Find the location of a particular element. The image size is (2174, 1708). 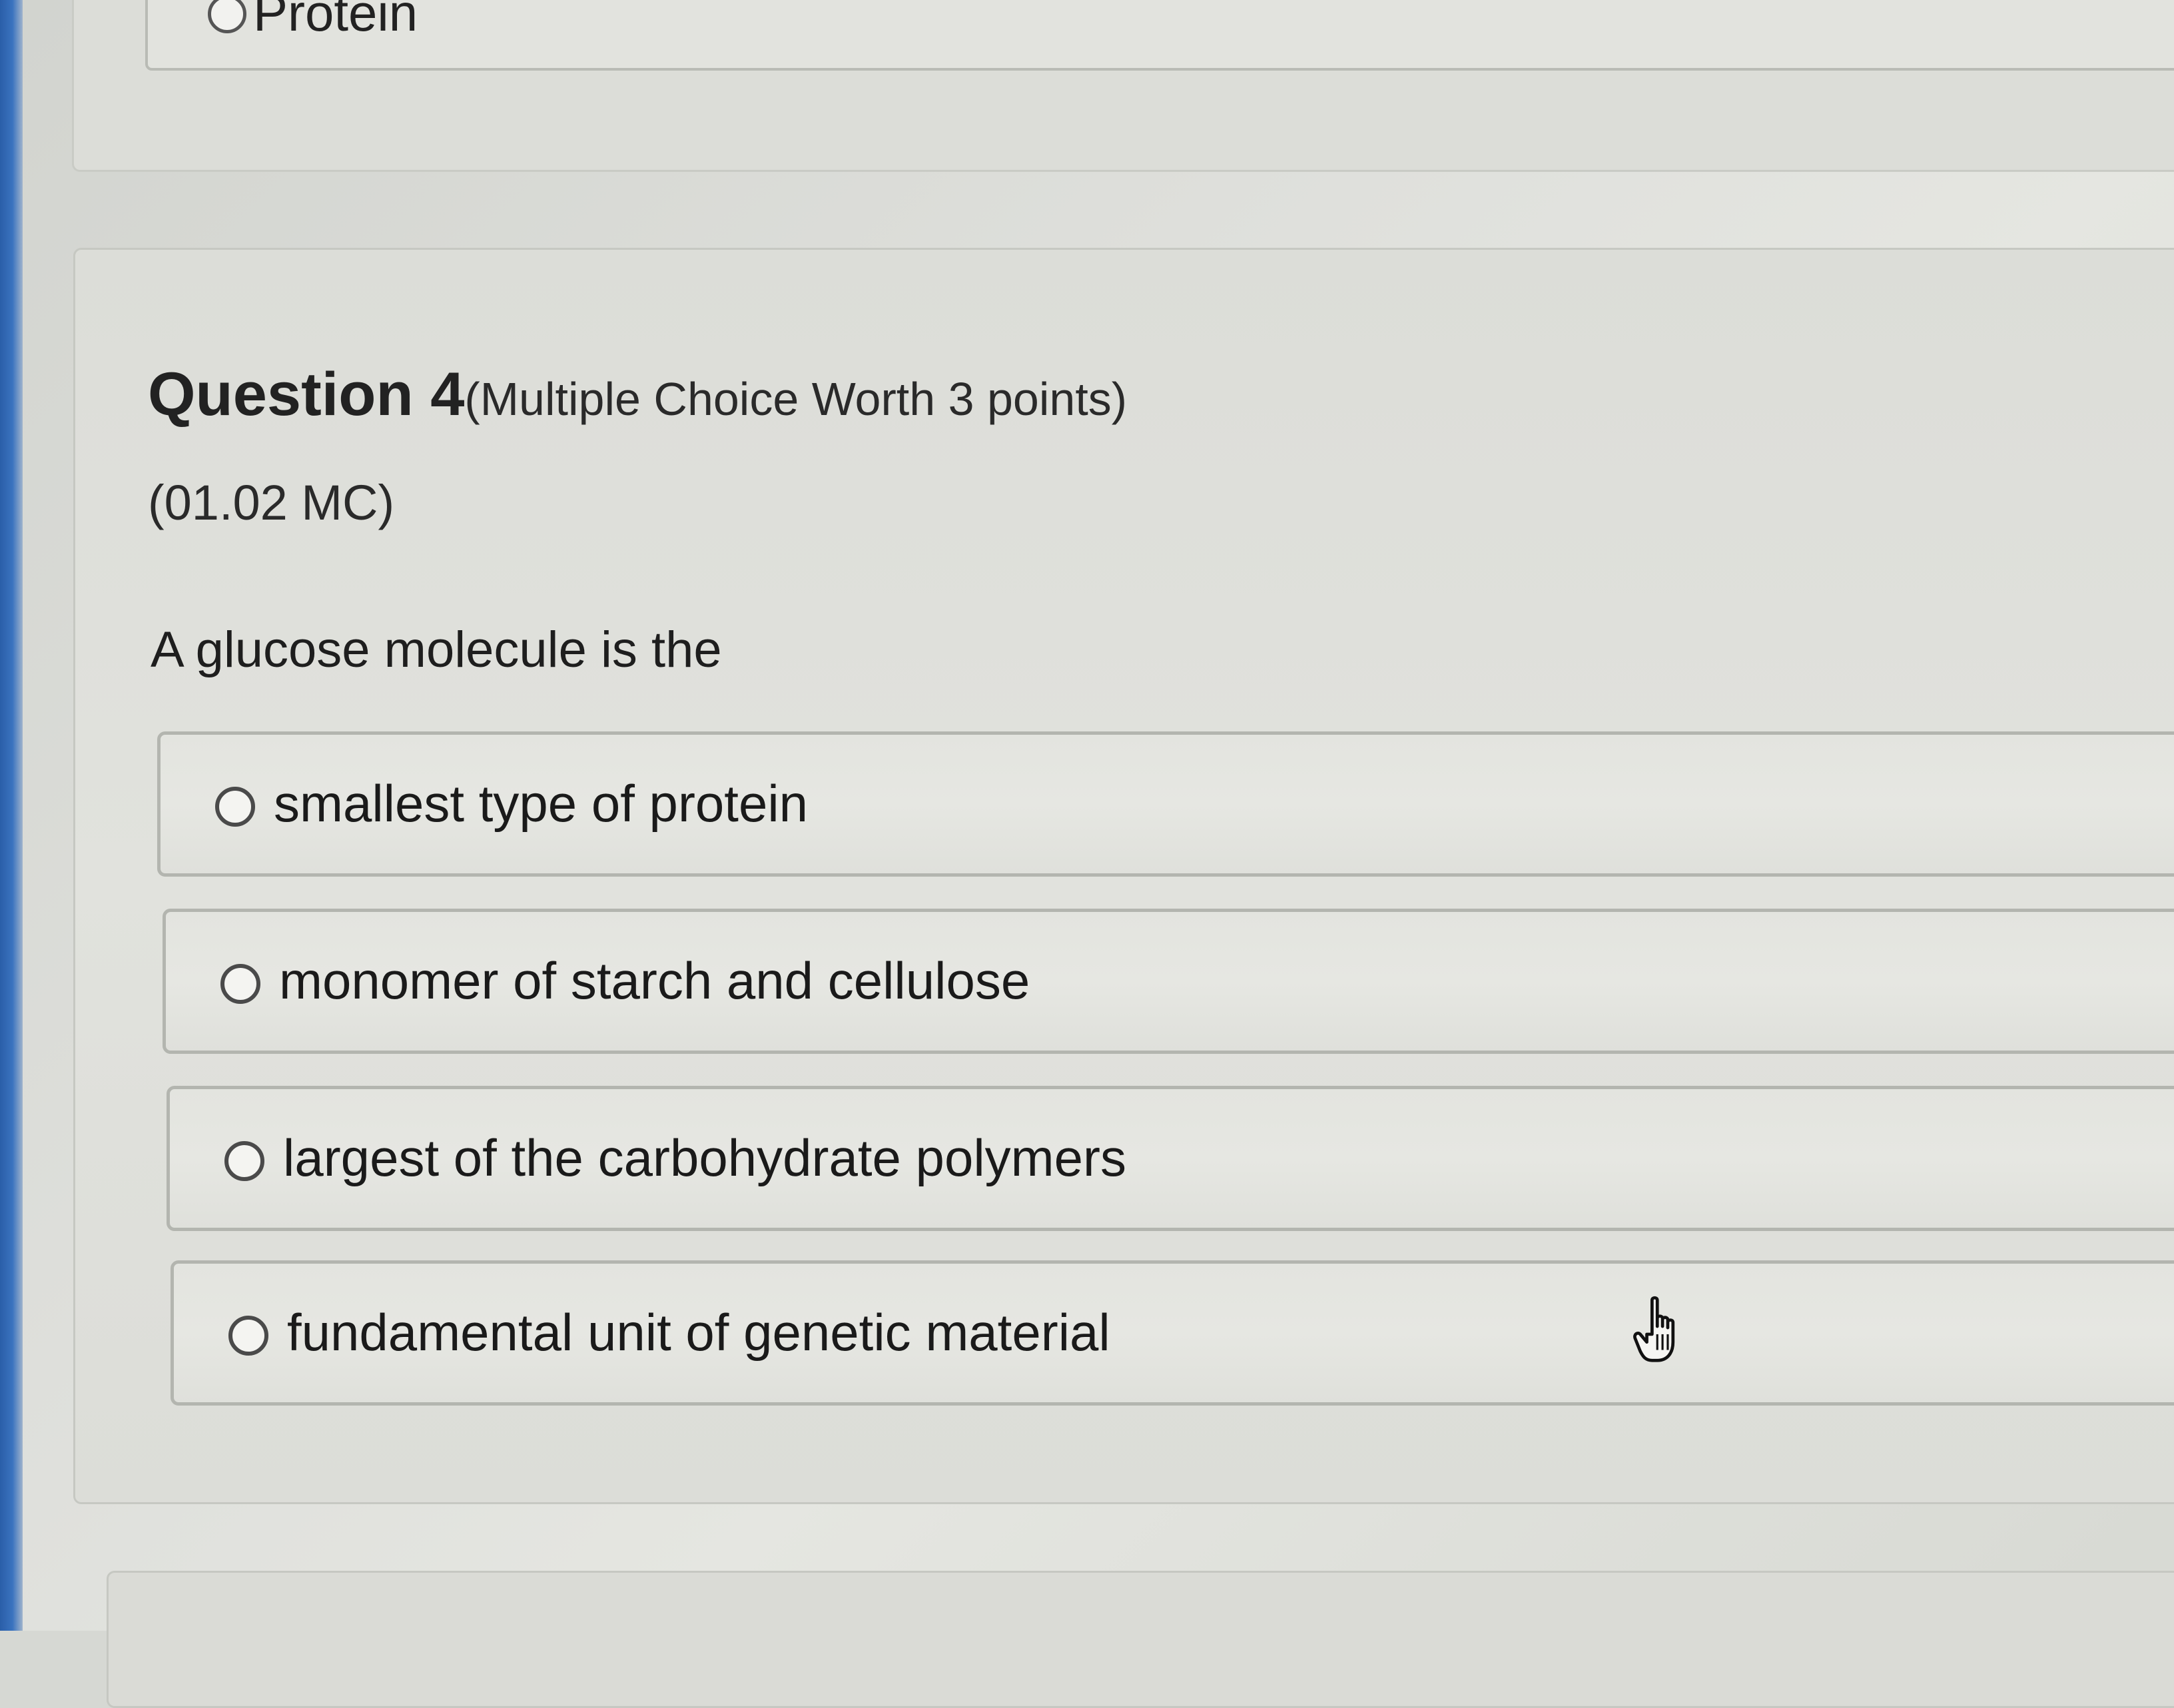

answer-option-1: smallest type of protein is located at coordinates (1165, 804).